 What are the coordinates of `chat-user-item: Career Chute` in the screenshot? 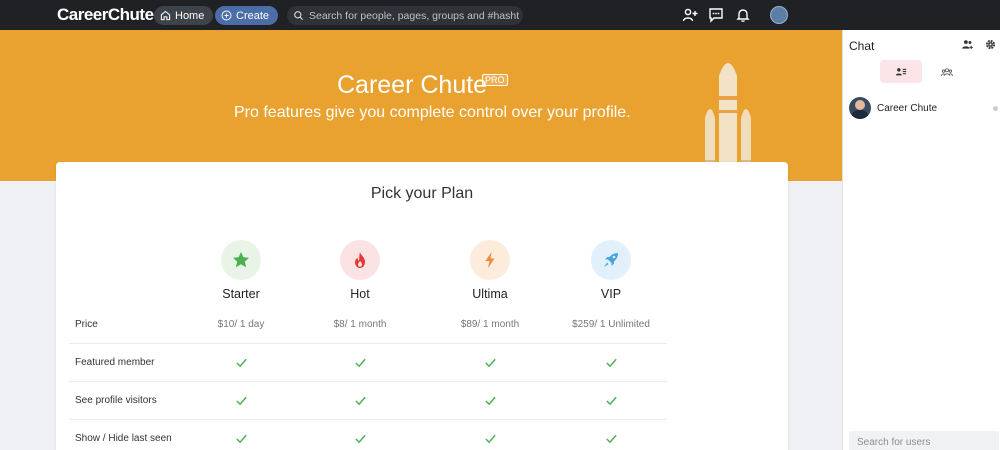 It's located at (893, 108).